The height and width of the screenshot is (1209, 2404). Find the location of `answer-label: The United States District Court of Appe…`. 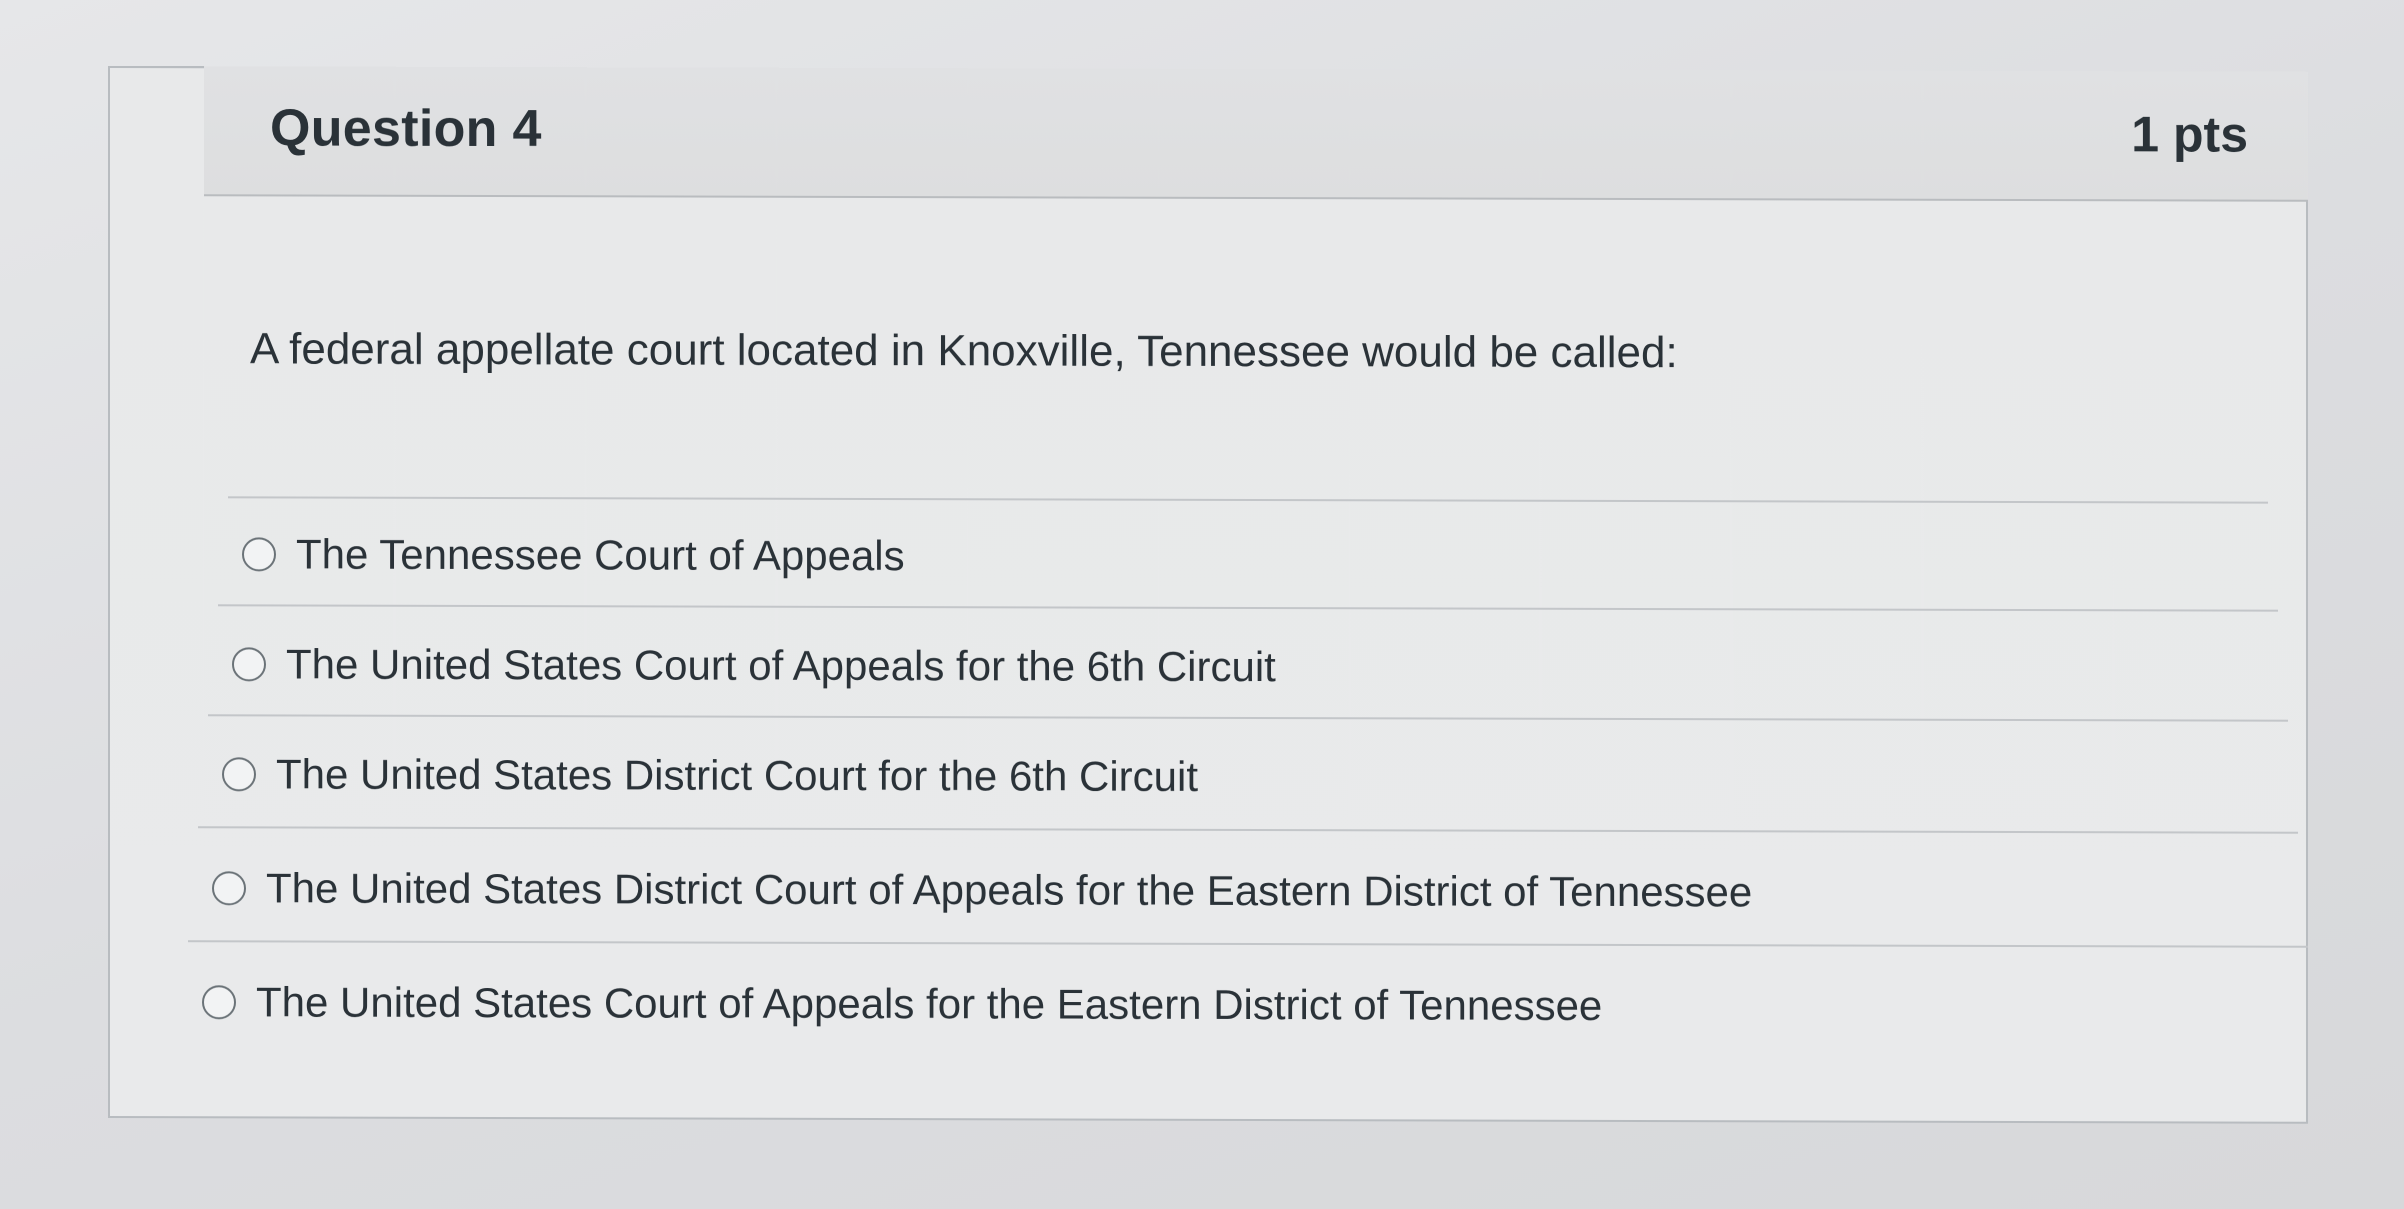

answer-label: The United States District Court of Appe… is located at coordinates (1009, 890).